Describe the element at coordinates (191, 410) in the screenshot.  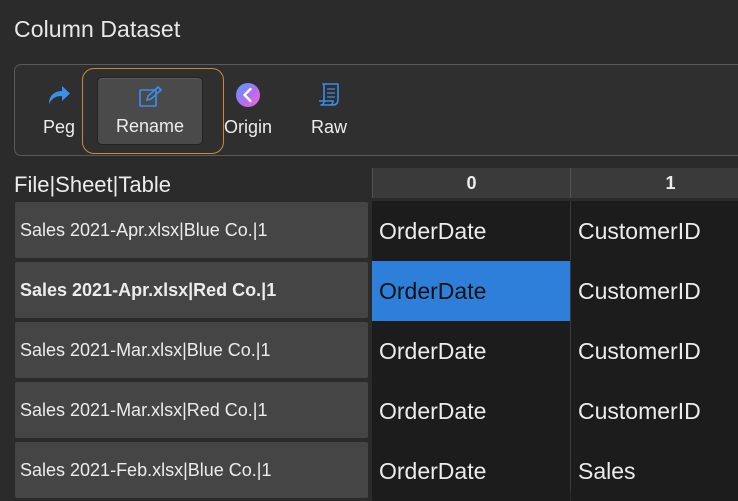
I see `row-label: Sales 2021-Mar.xlsx|Red Co.|1` at that location.